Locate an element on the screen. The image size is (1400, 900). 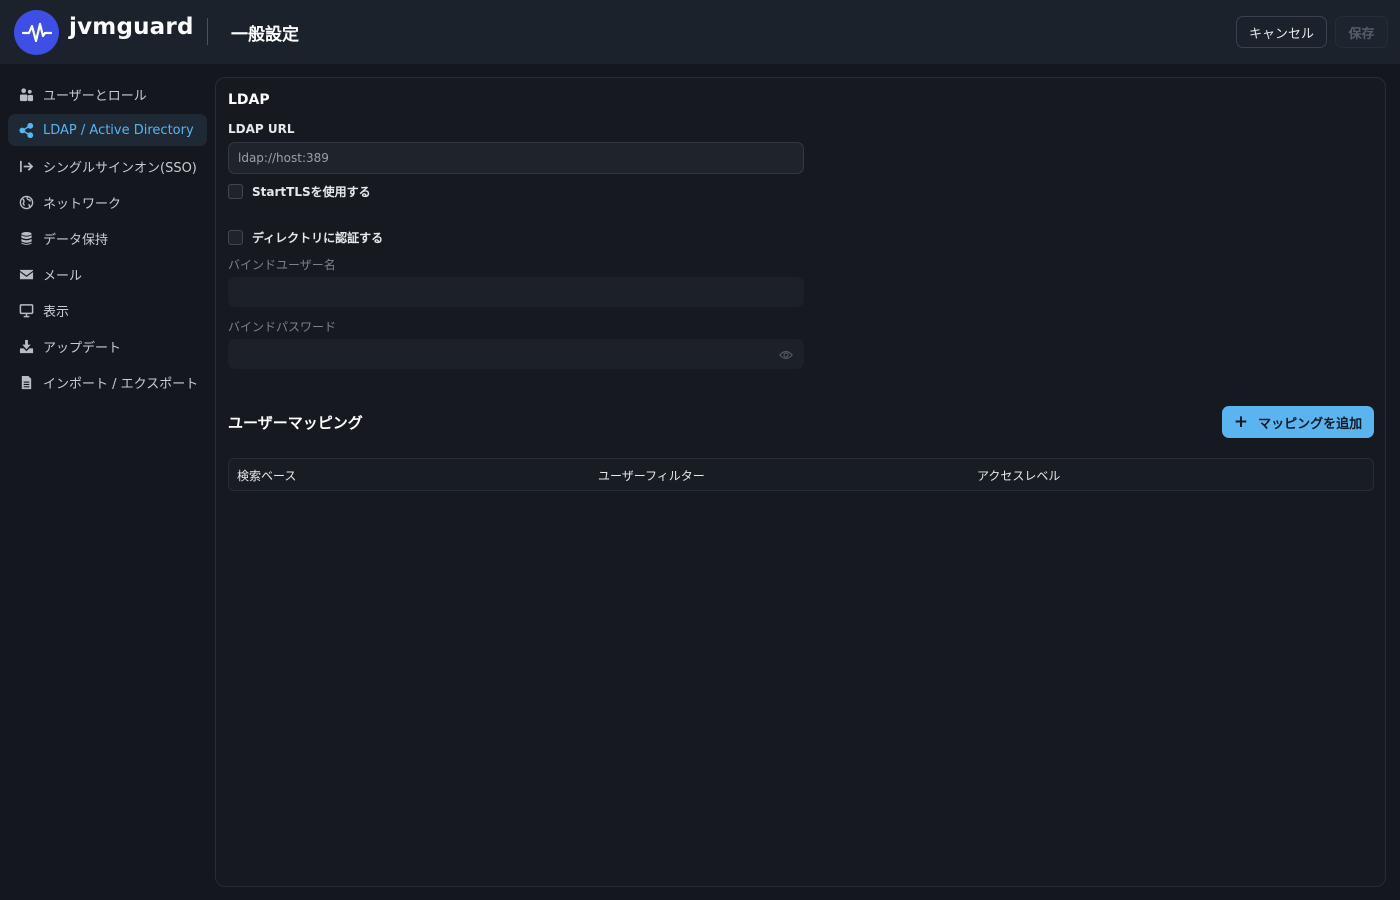
sidebar-item-label: アップデート is located at coordinates (82, 348).